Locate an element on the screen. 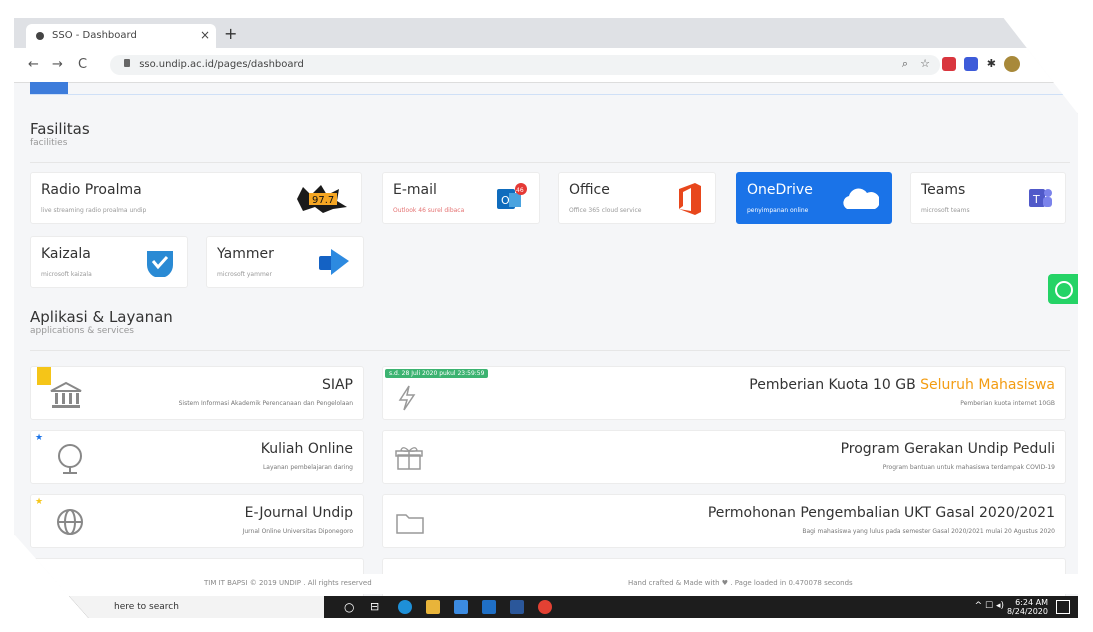  app-title: Kuliah Online is located at coordinates (306, 449).